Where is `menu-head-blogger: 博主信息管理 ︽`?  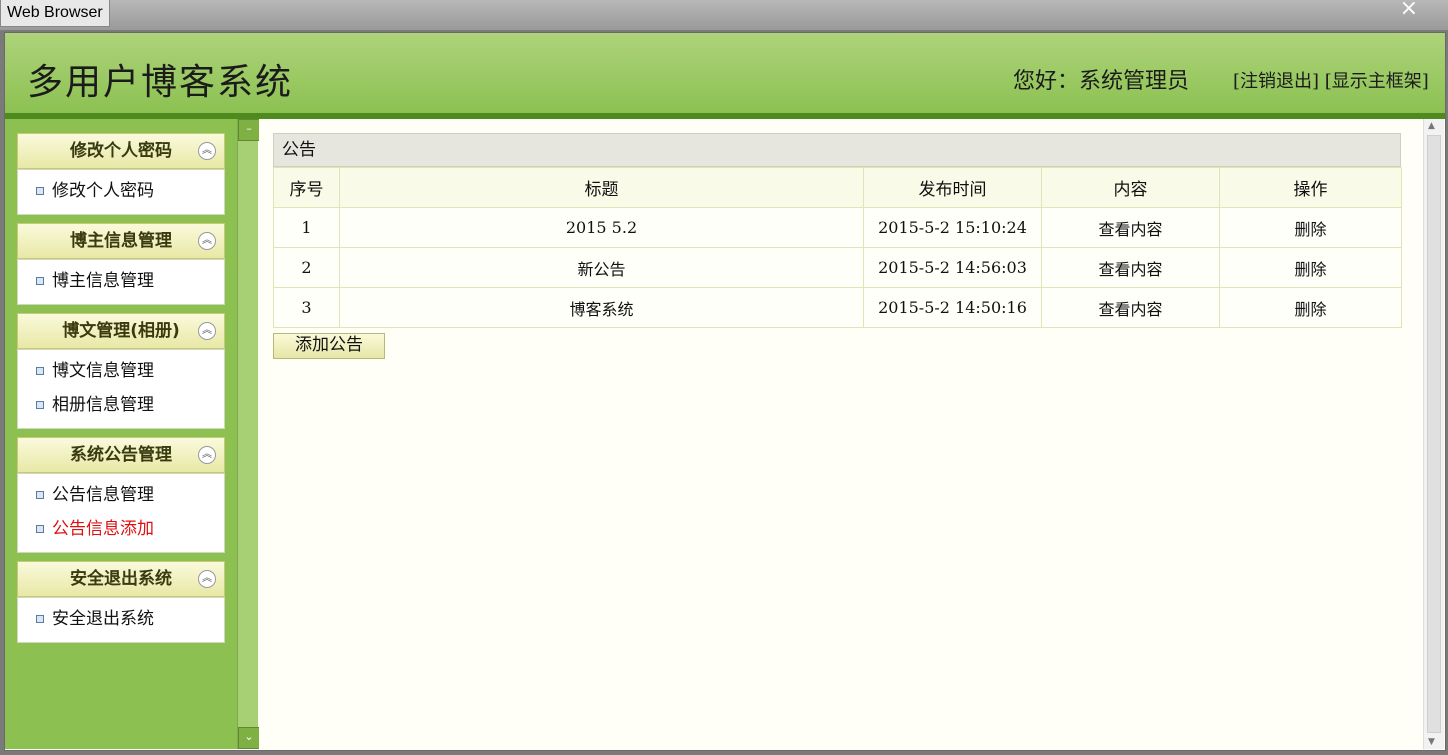 menu-head-blogger: 博主信息管理 ︽ is located at coordinates (121, 241).